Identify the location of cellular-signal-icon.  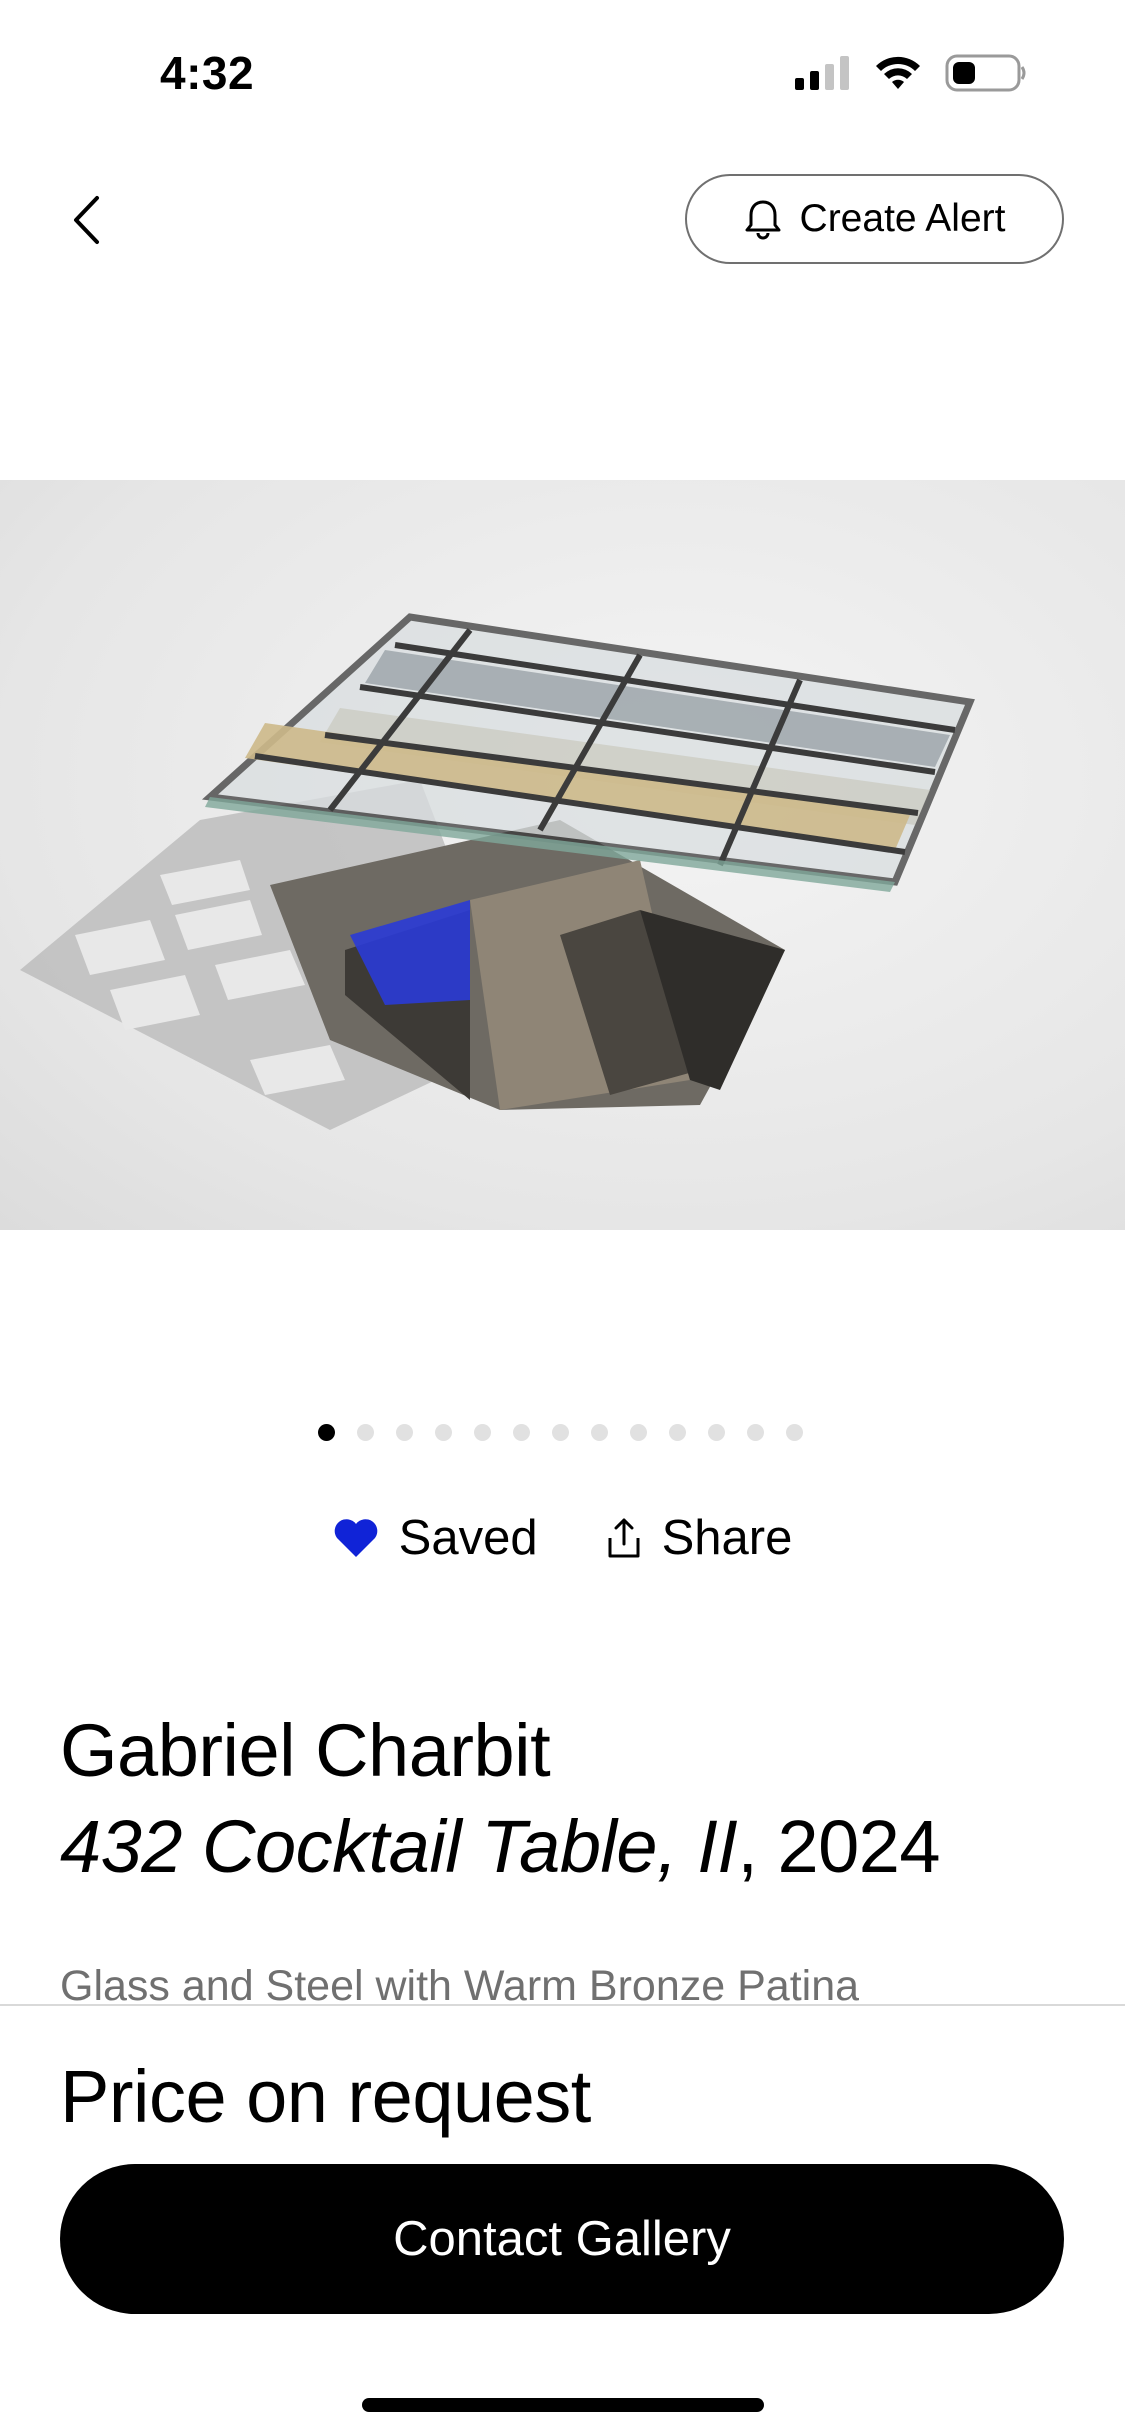
(822, 73).